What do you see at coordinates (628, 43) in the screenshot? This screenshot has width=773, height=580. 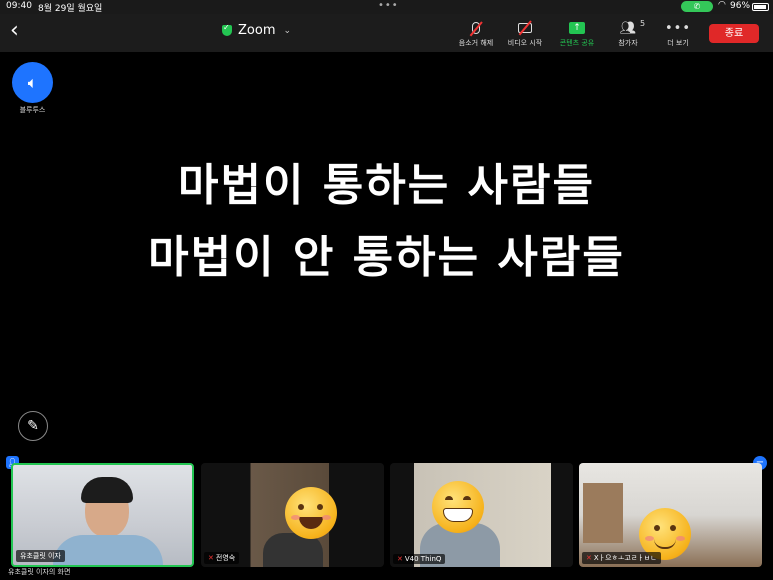 I see `participants-label: 참가자` at bounding box center [628, 43].